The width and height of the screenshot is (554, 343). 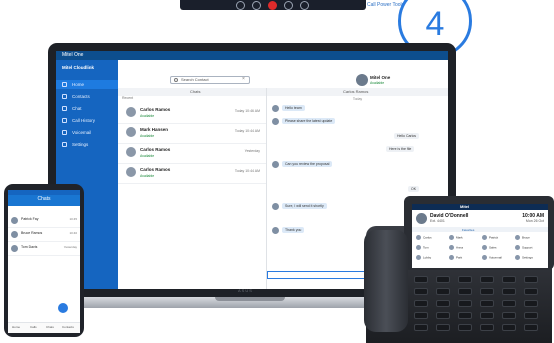 I want to click on topbar-link: Call Power Tools, so click(x=385, y=5).